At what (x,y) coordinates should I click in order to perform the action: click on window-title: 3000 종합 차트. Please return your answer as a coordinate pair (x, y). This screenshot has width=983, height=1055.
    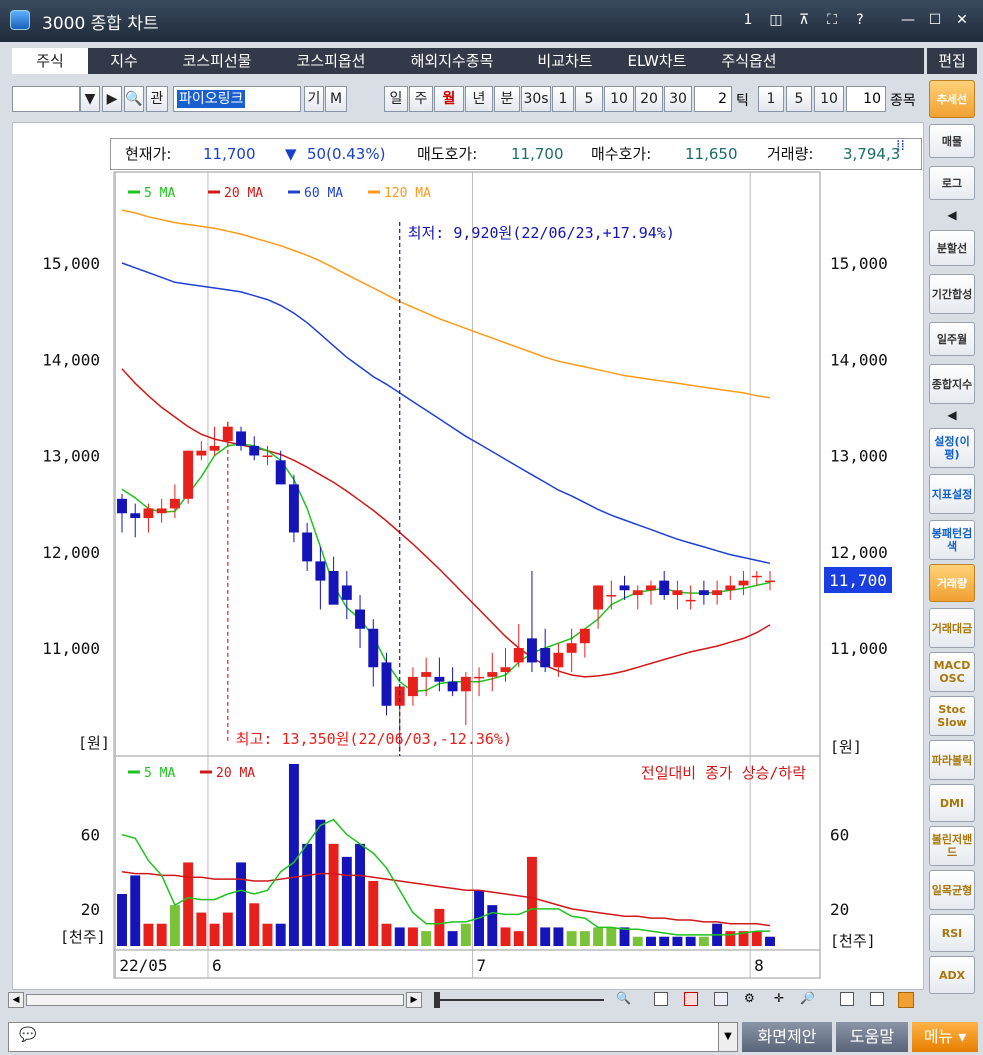
    Looking at the image, I should click on (100, 24).